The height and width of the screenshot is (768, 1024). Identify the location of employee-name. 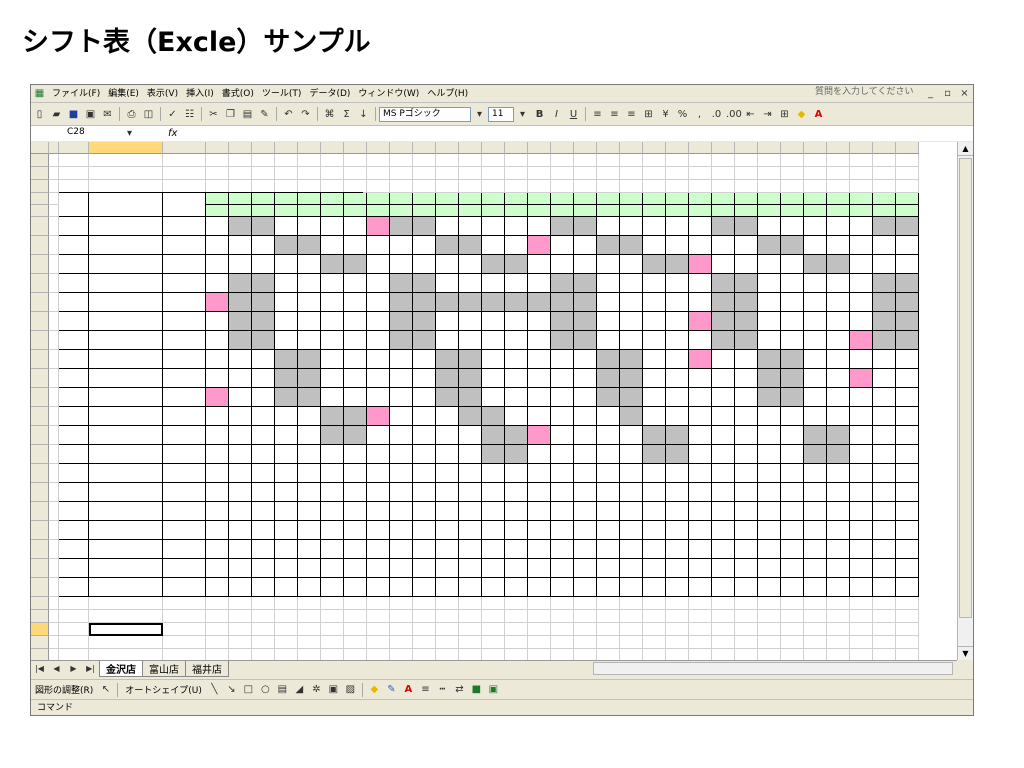
(126, 435).